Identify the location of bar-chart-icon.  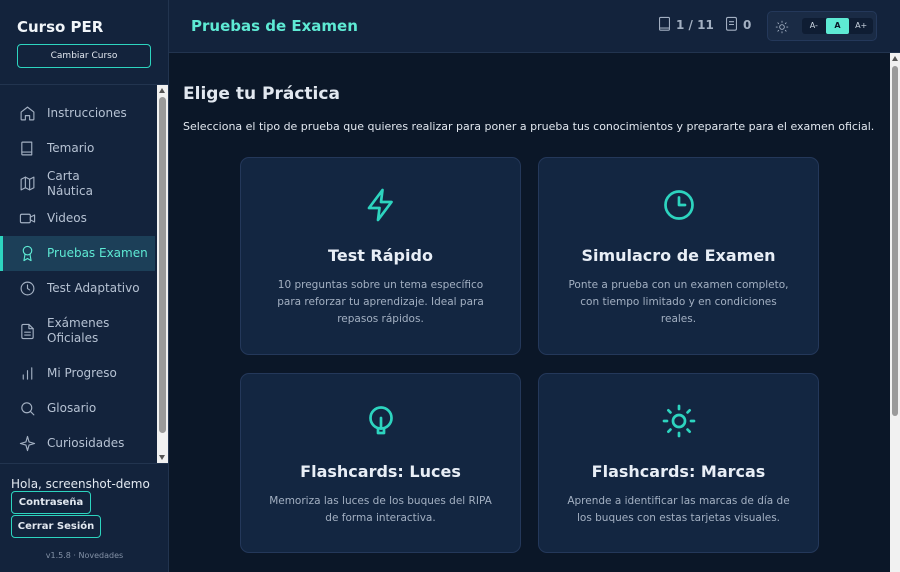
(27, 373).